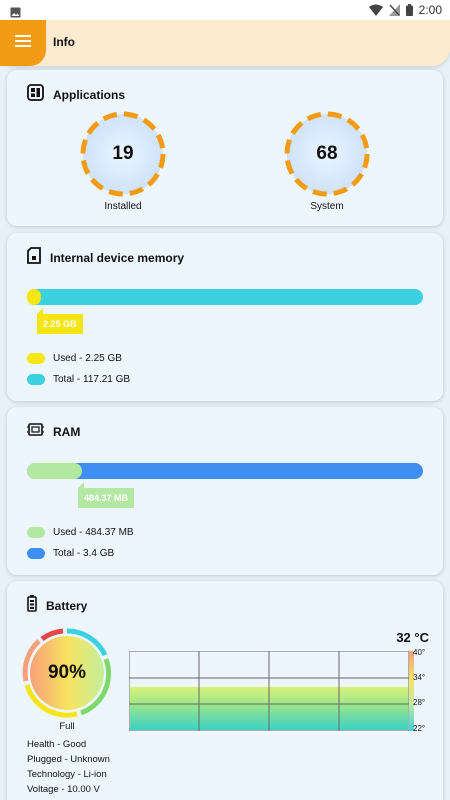  Describe the element at coordinates (419, 702) in the screenshot. I see `scale-tick-28: 28°` at that location.